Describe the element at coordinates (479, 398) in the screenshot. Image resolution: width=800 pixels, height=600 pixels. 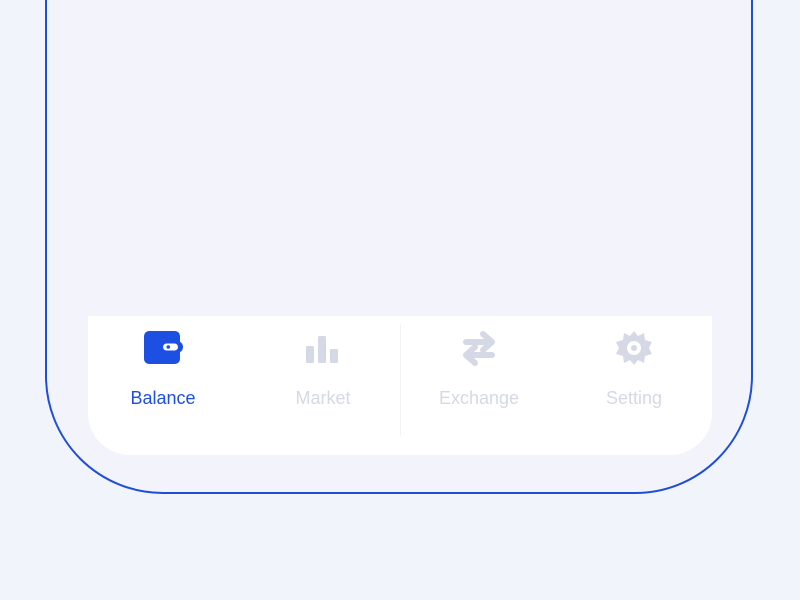
I see `tab-exchange-label: Exchange` at that location.